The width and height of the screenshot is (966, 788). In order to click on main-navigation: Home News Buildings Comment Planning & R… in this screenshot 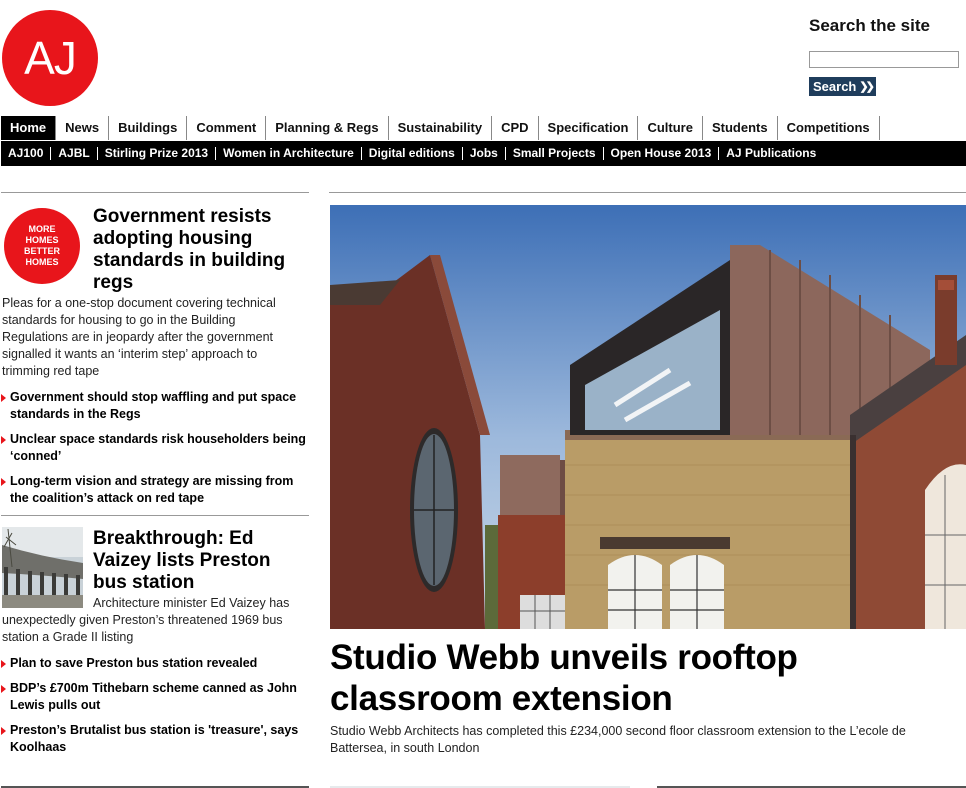, I will do `click(440, 128)`.